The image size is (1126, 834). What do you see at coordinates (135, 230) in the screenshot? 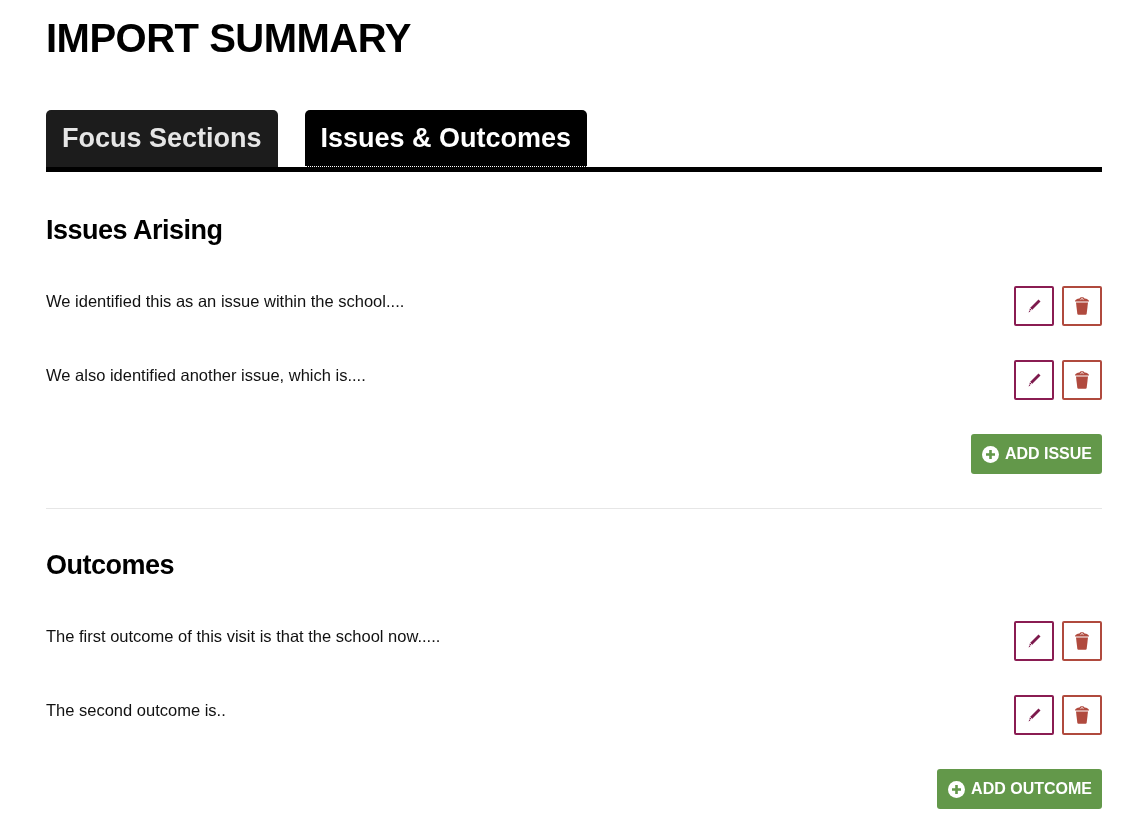
I see `section-heading: Issues Arising` at bounding box center [135, 230].